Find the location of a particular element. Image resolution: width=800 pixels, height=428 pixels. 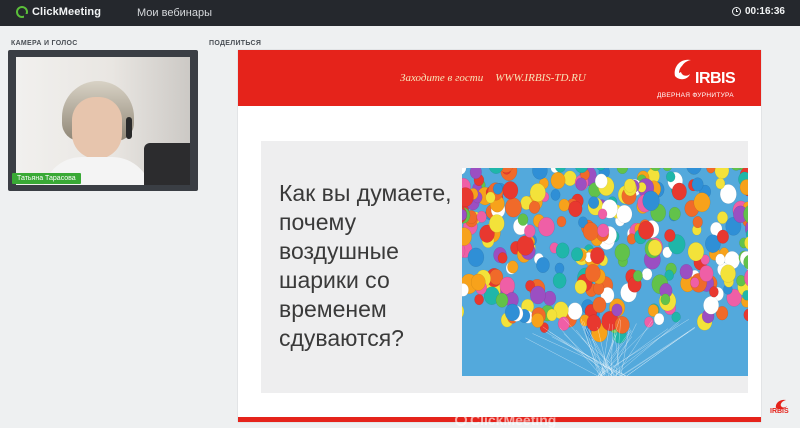

clickmeeting-watermark: ClickMeeting is located at coordinates (505, 420).